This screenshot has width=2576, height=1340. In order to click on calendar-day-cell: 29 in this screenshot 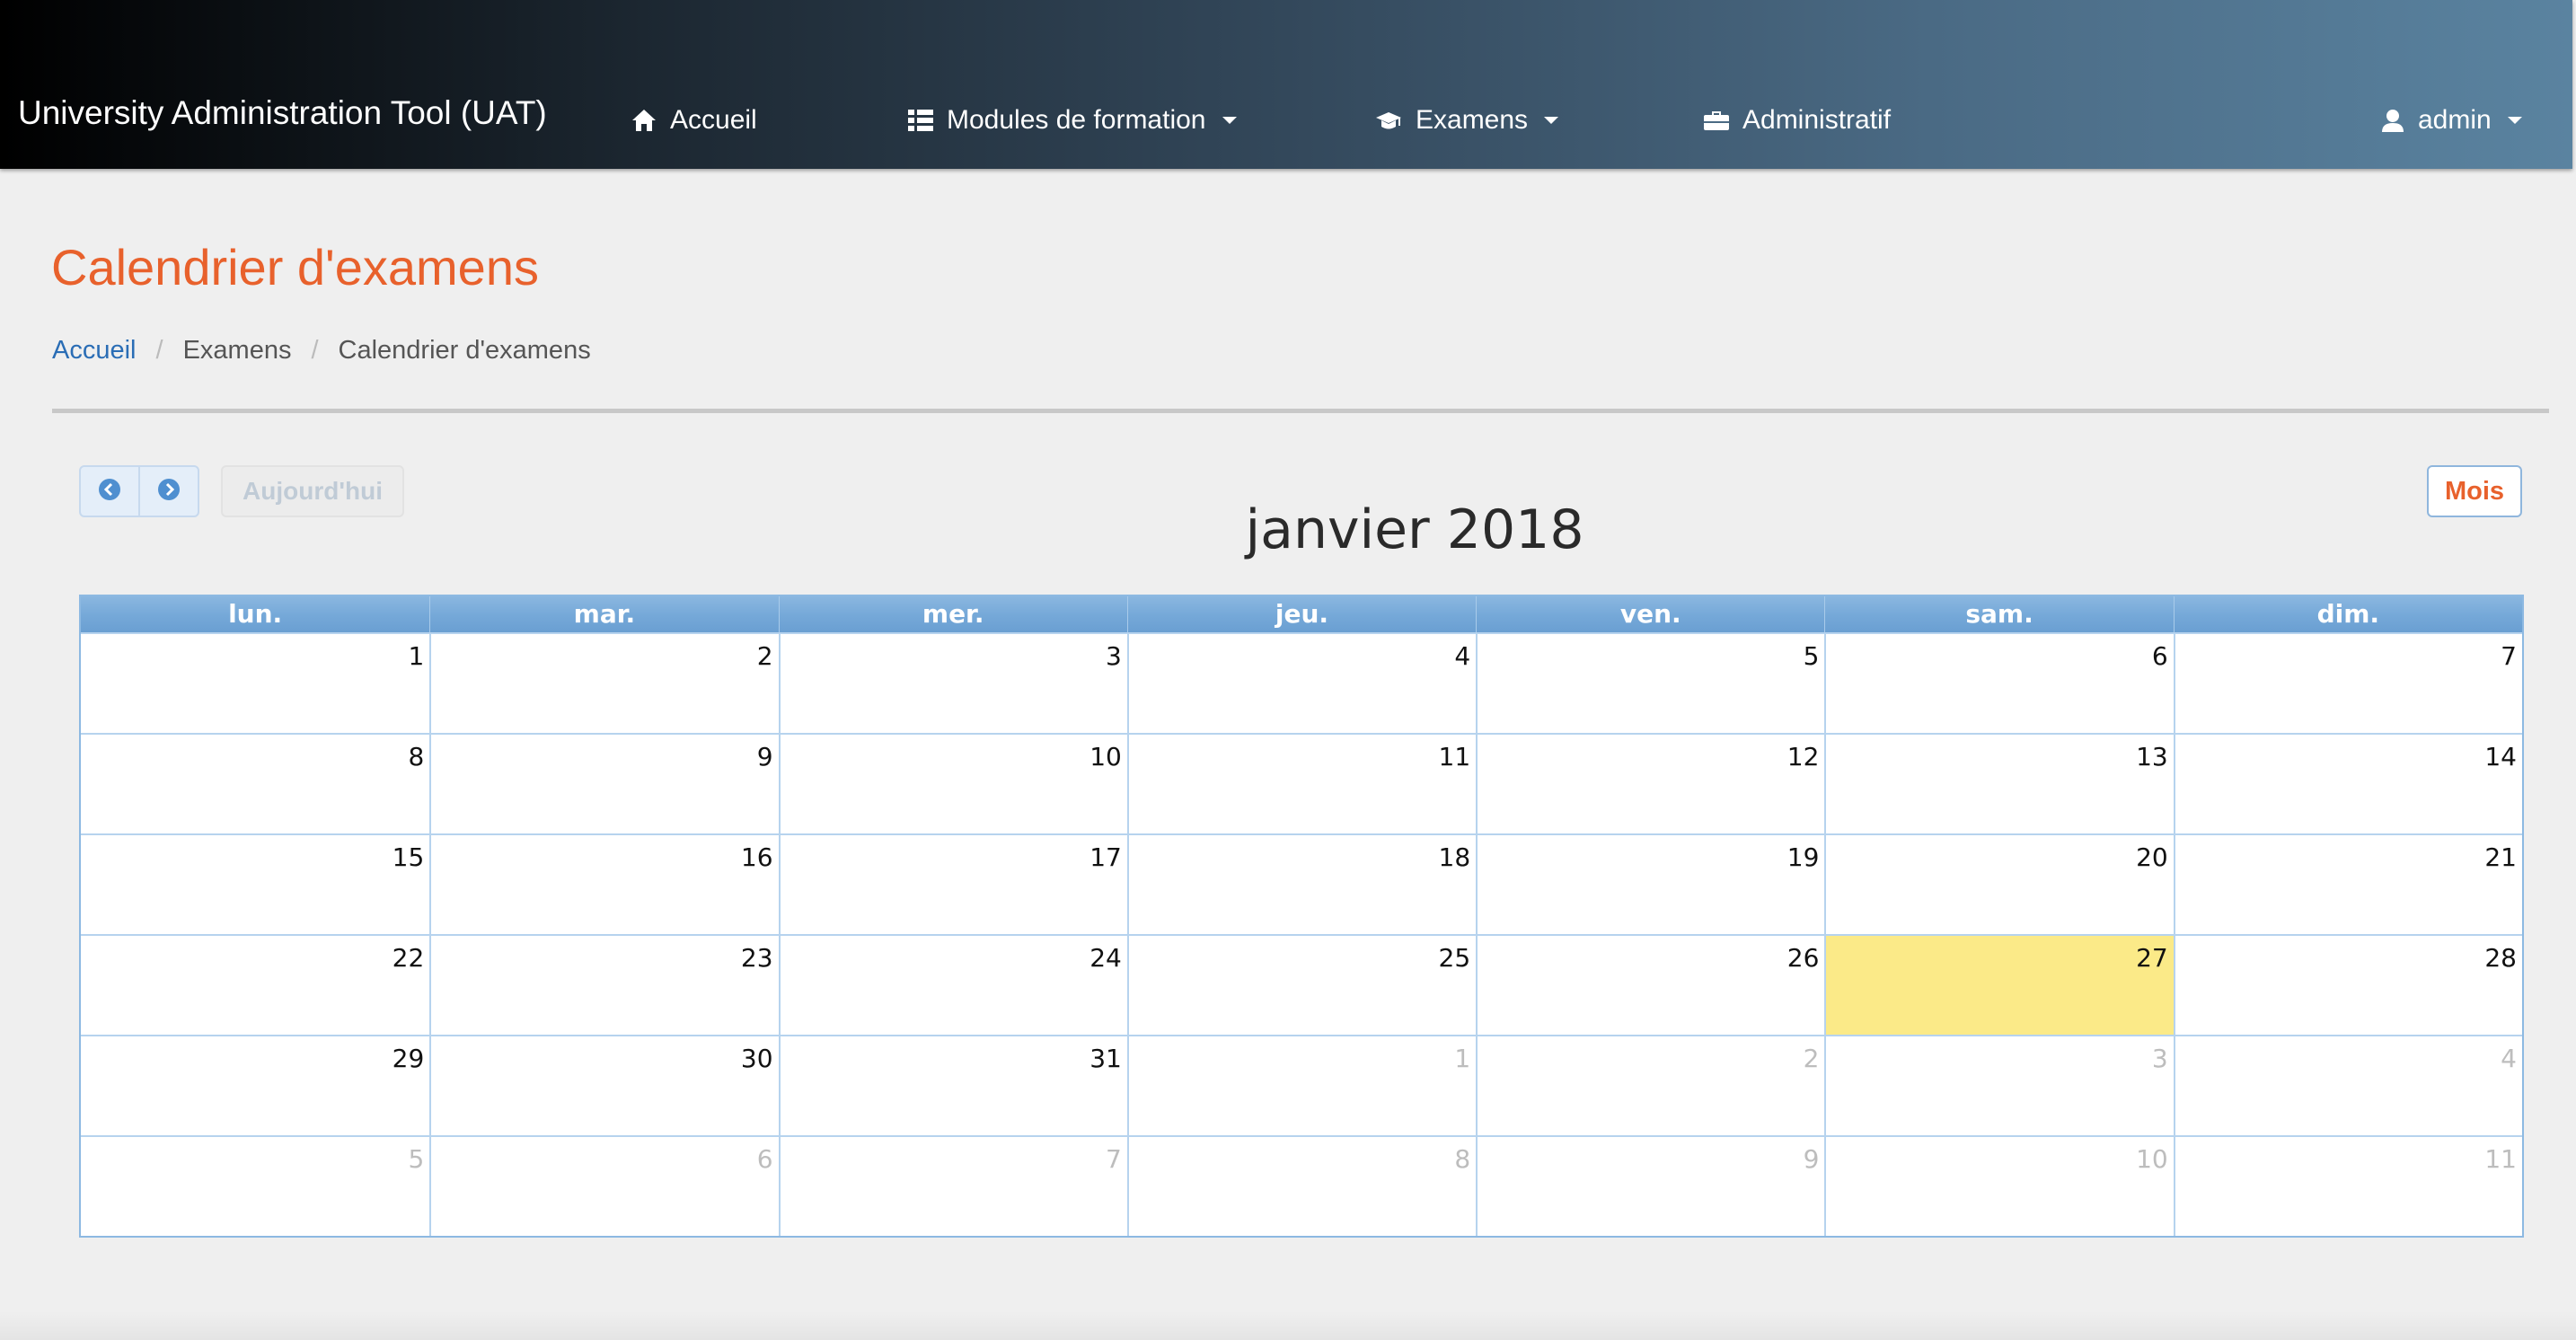, I will do `click(255, 1085)`.